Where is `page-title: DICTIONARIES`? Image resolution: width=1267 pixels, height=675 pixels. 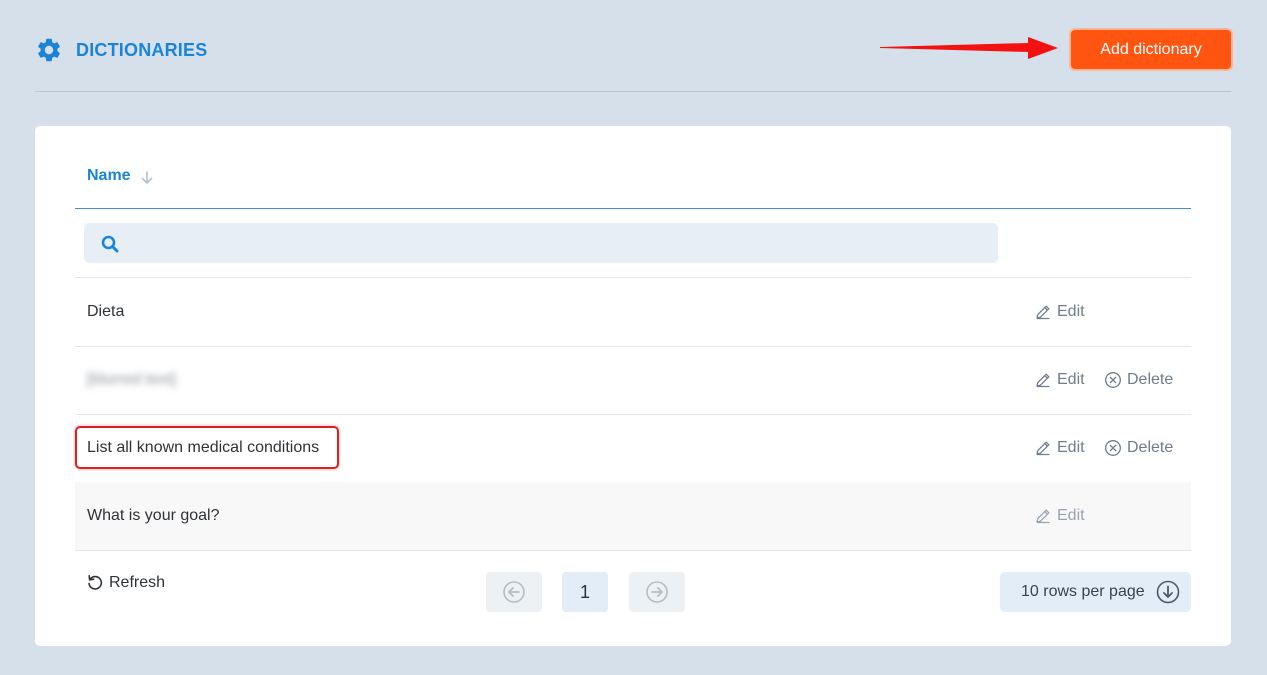 page-title: DICTIONARIES is located at coordinates (121, 50).